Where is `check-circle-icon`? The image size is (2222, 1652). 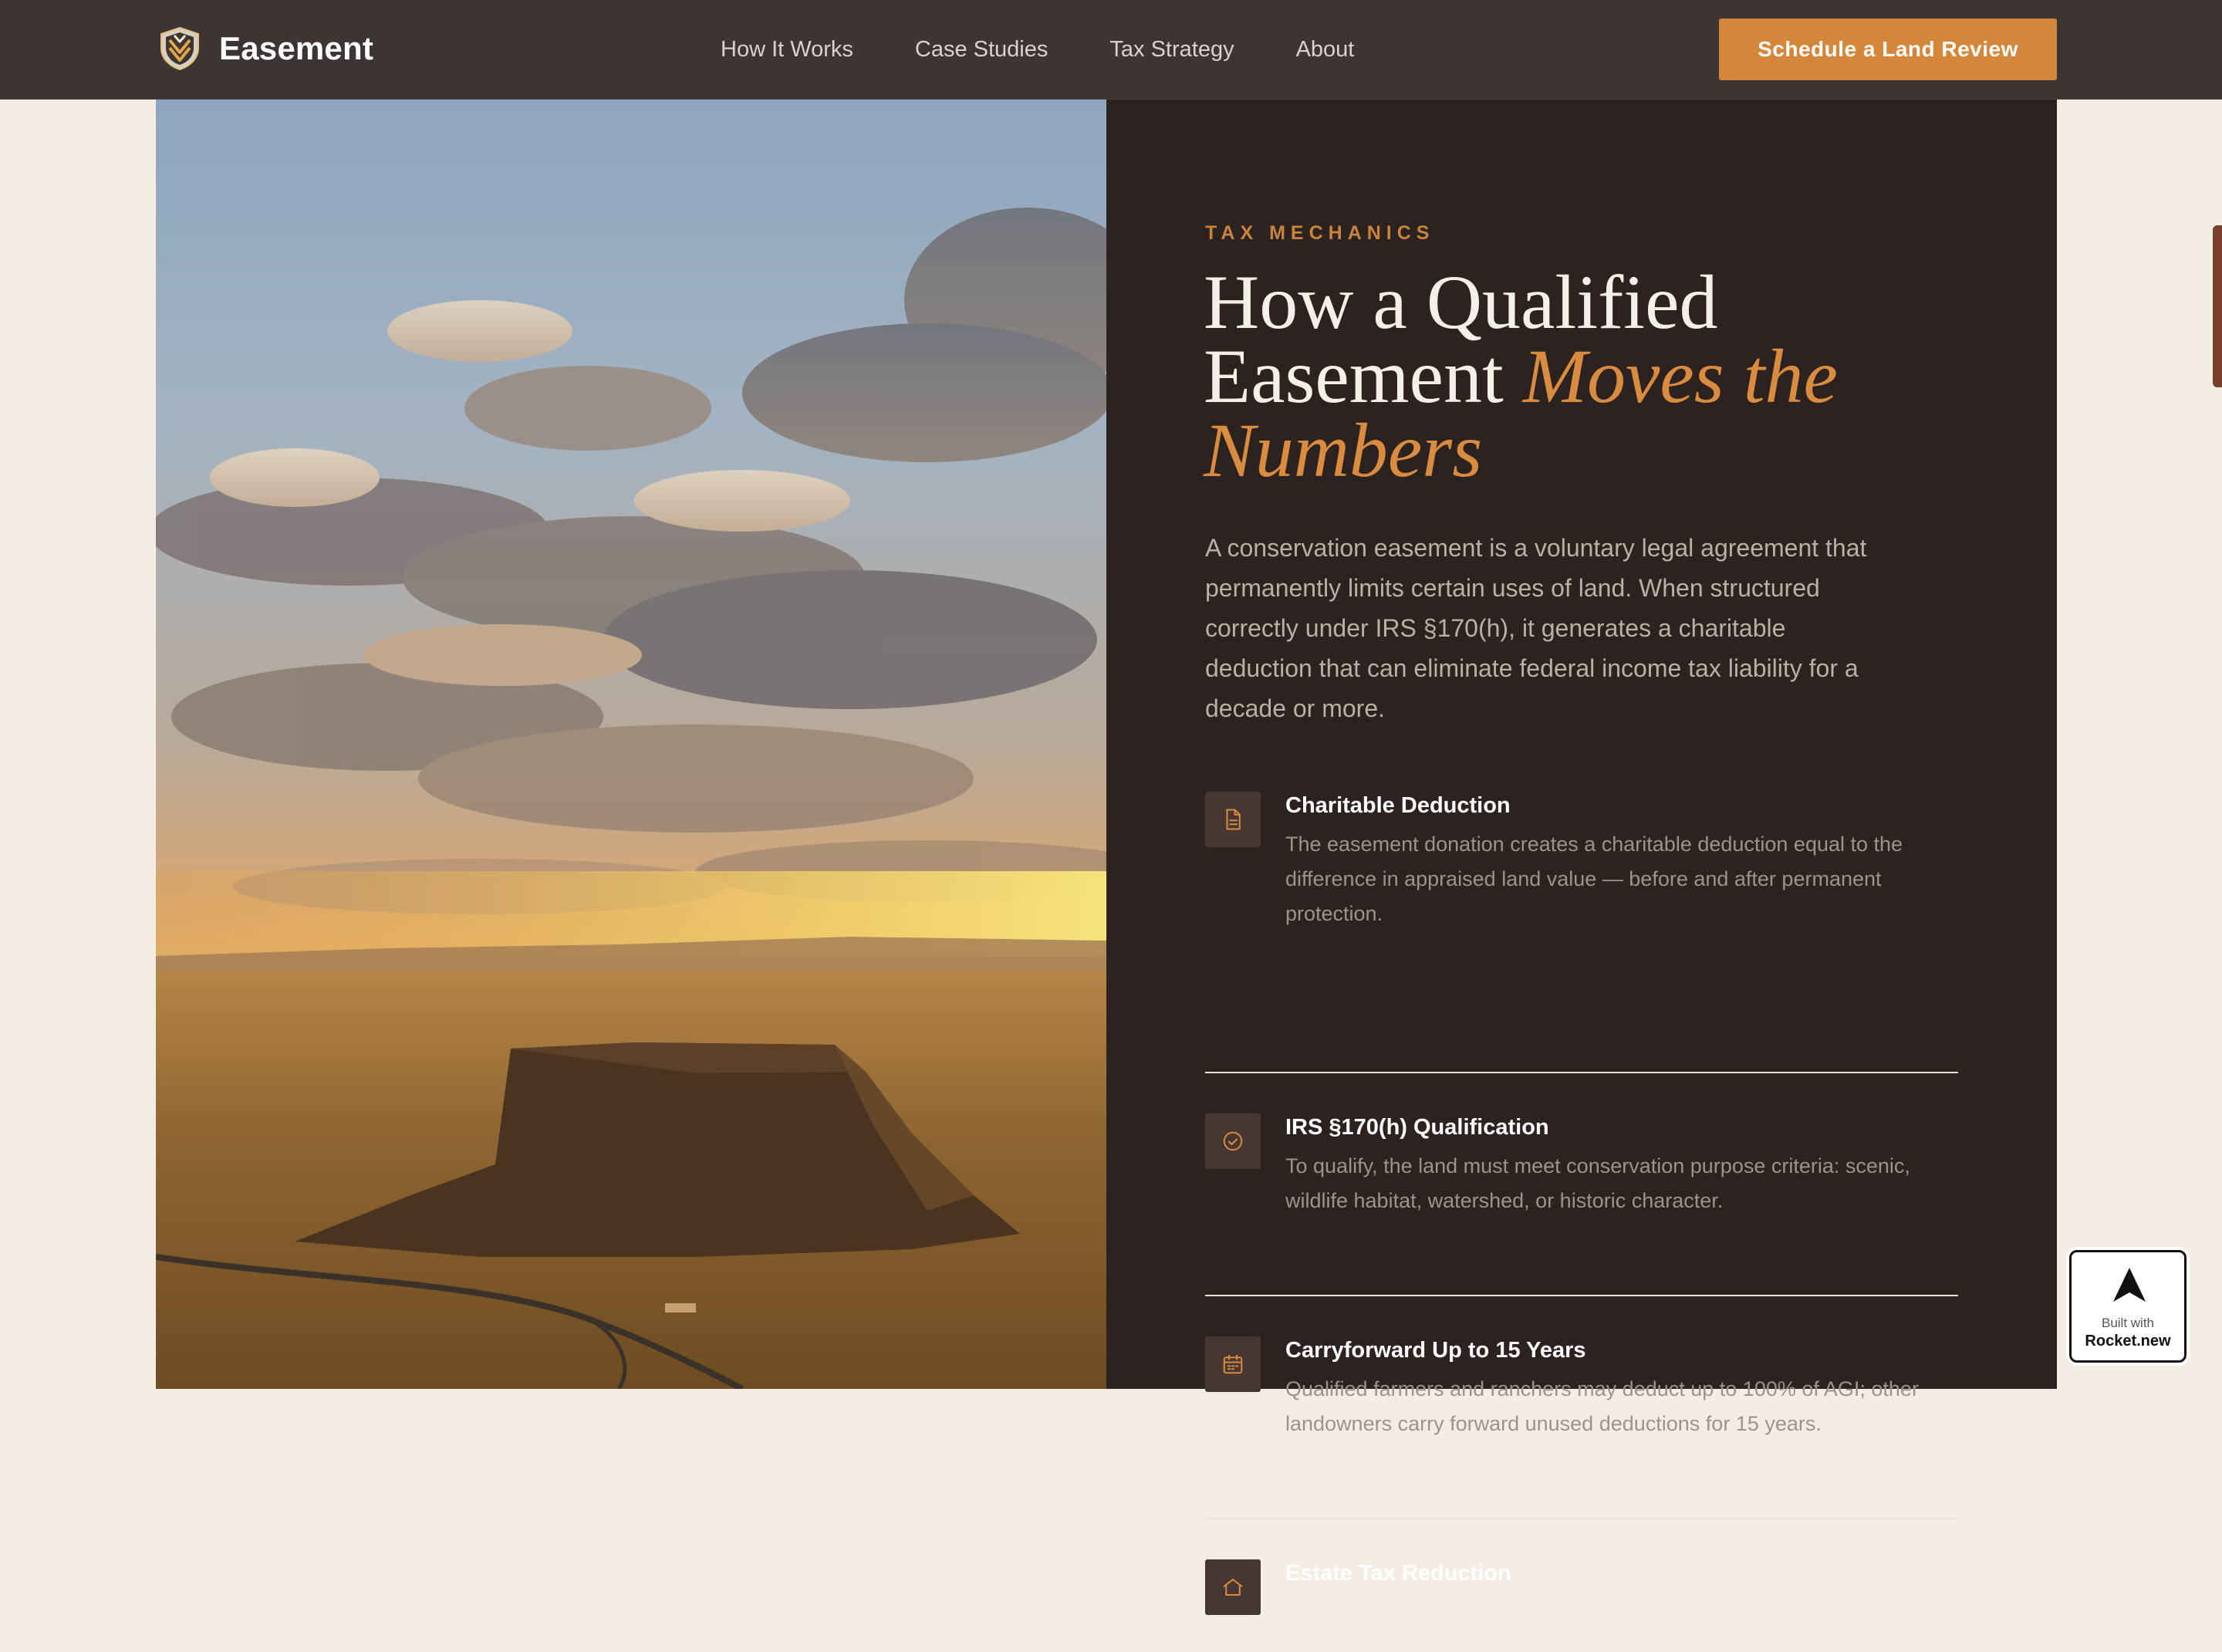
check-circle-icon is located at coordinates (1233, 1141).